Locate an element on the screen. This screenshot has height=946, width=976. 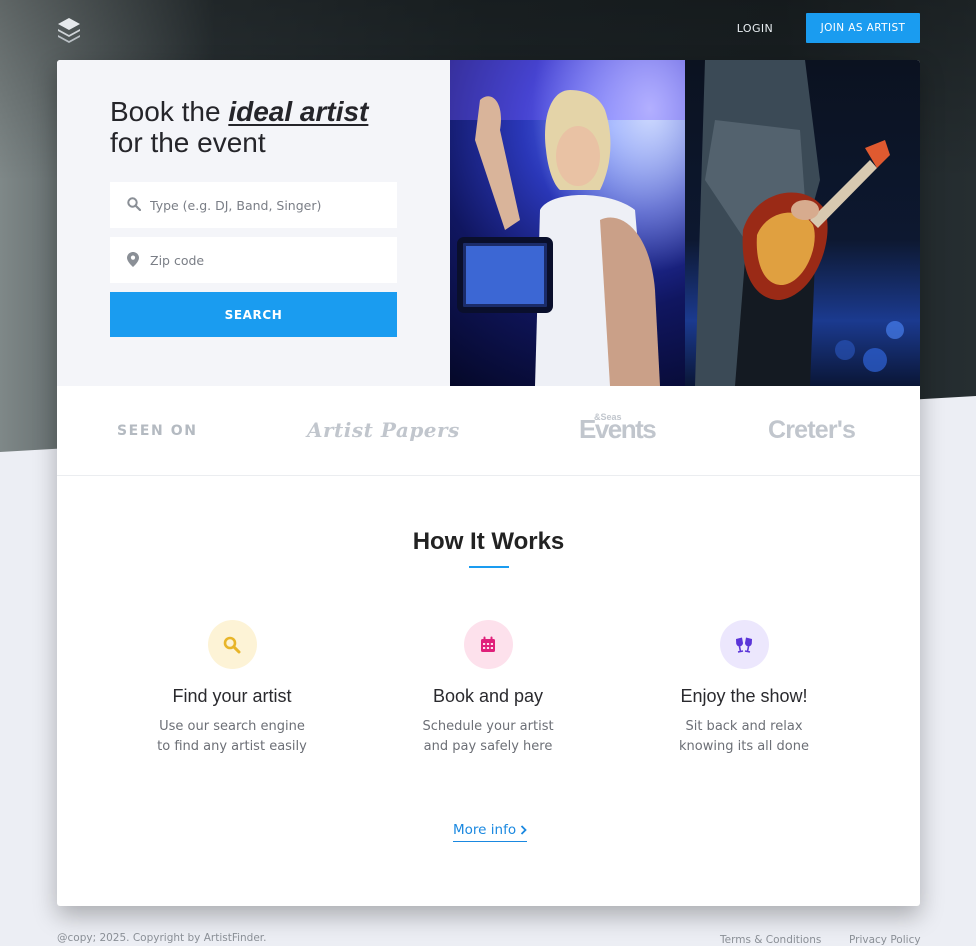
search-button: SEARCH is located at coordinates (253, 314).